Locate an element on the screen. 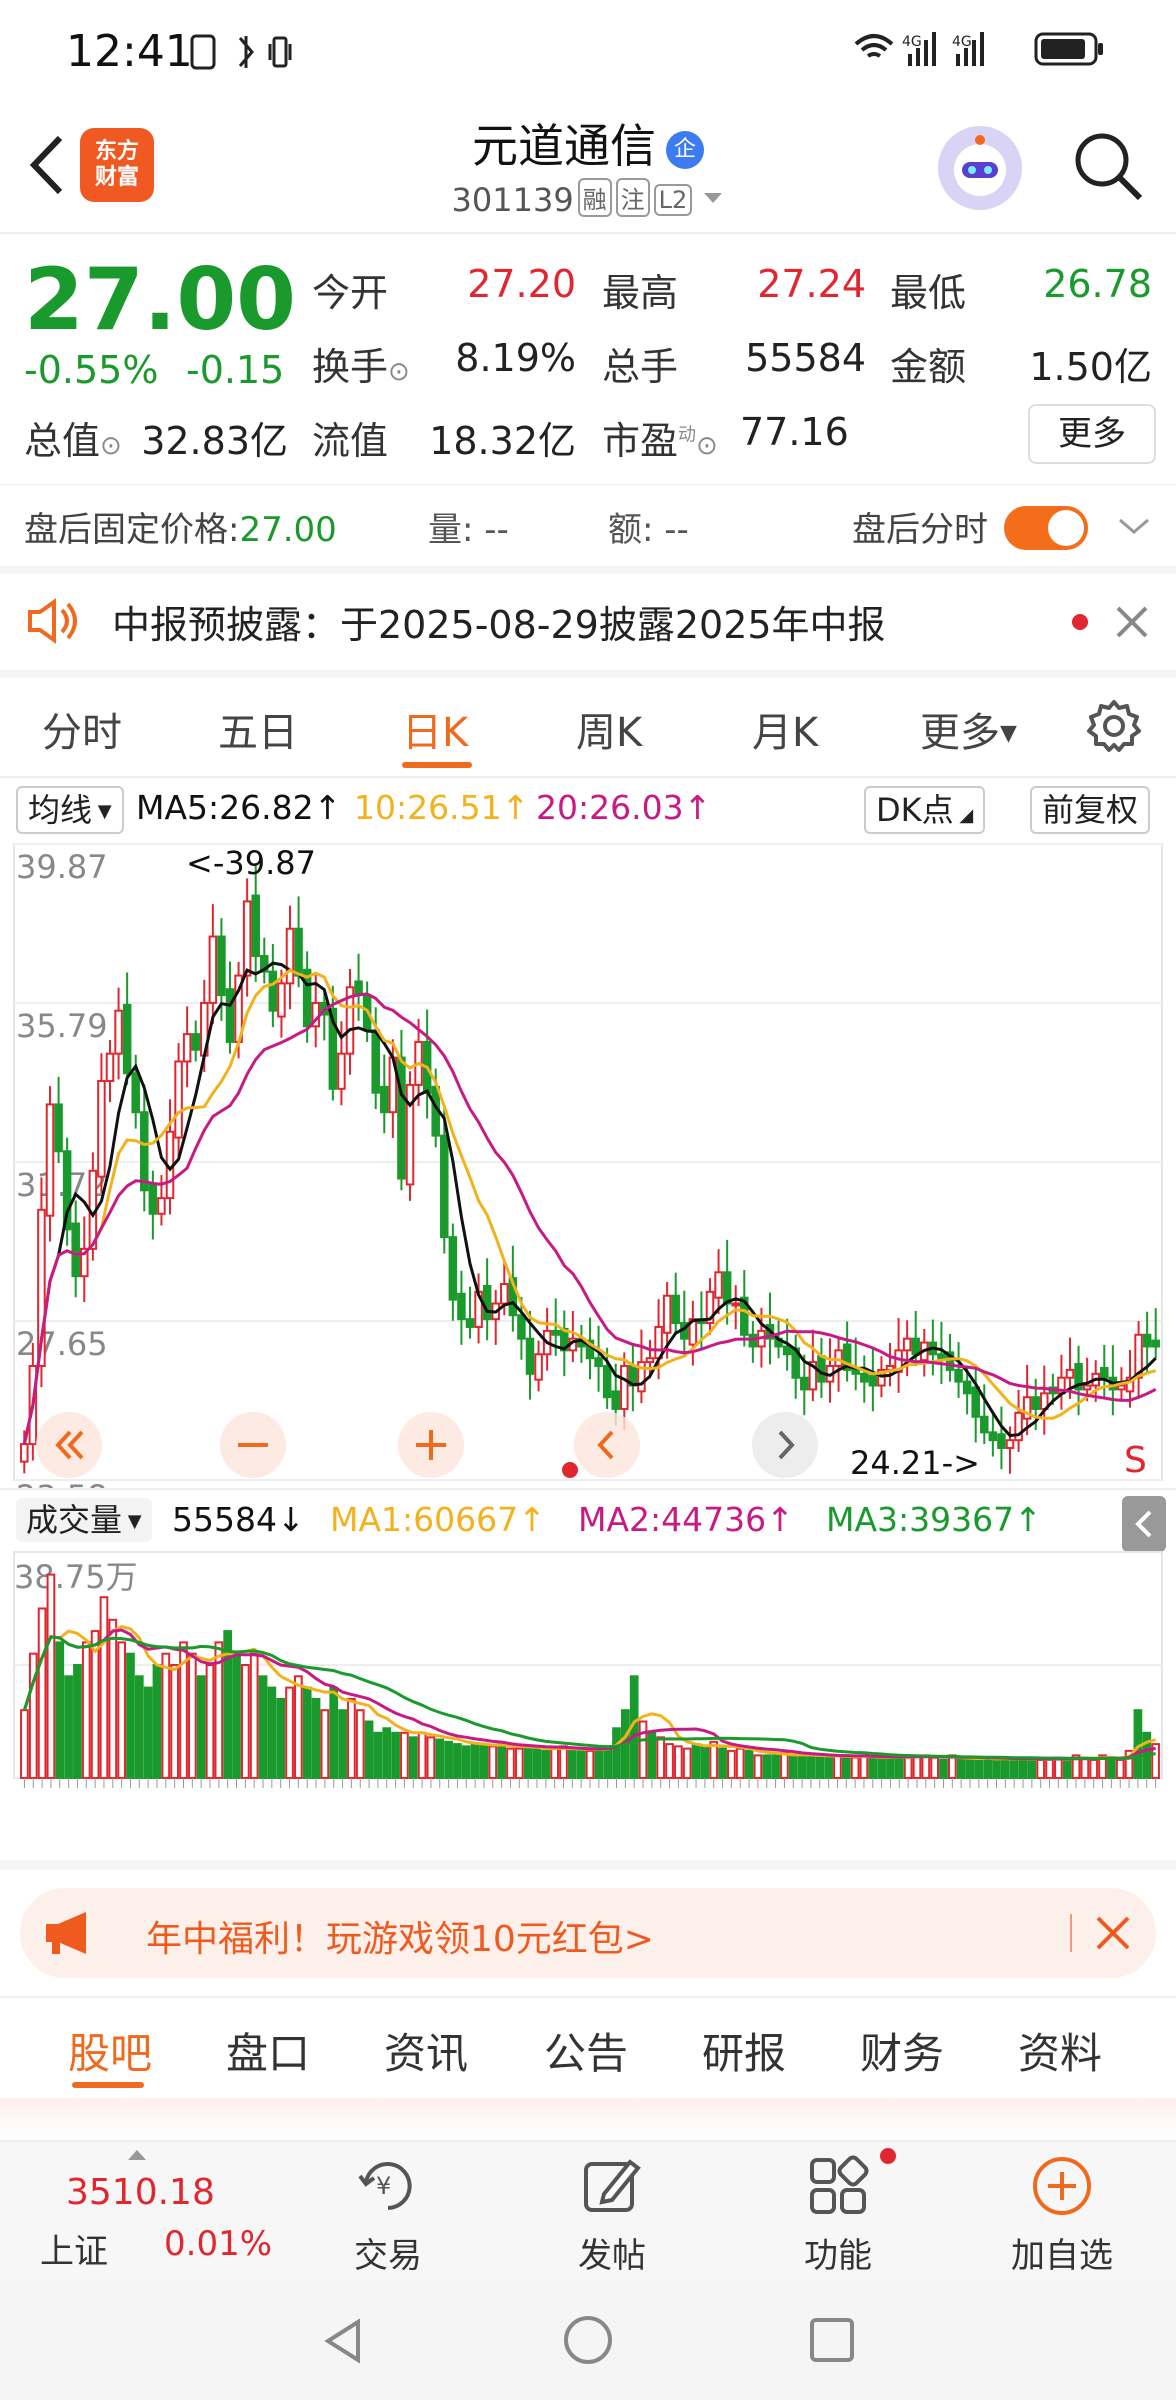  tab-profile: 资料 is located at coordinates (1060, 2050).